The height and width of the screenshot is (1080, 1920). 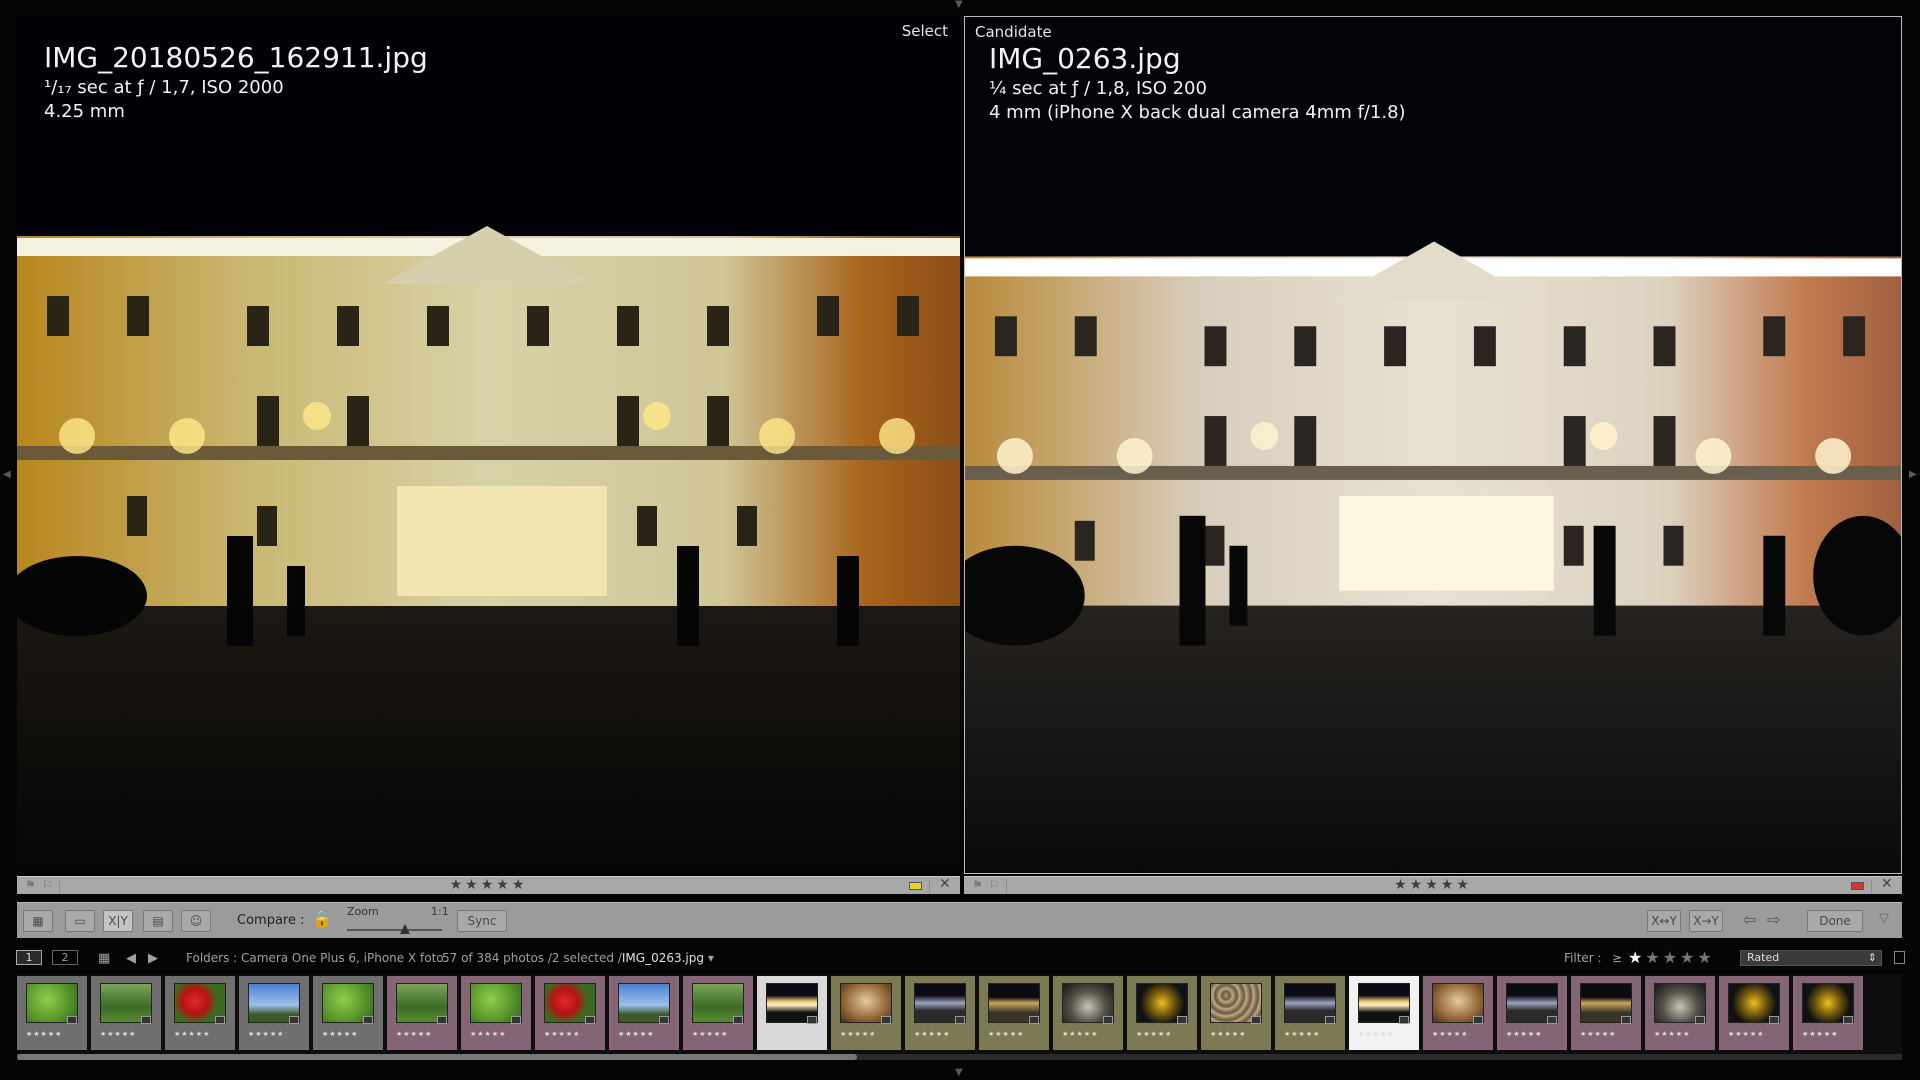 What do you see at coordinates (959, 1057) in the screenshot?
I see `filmstrip-scrollbar` at bounding box center [959, 1057].